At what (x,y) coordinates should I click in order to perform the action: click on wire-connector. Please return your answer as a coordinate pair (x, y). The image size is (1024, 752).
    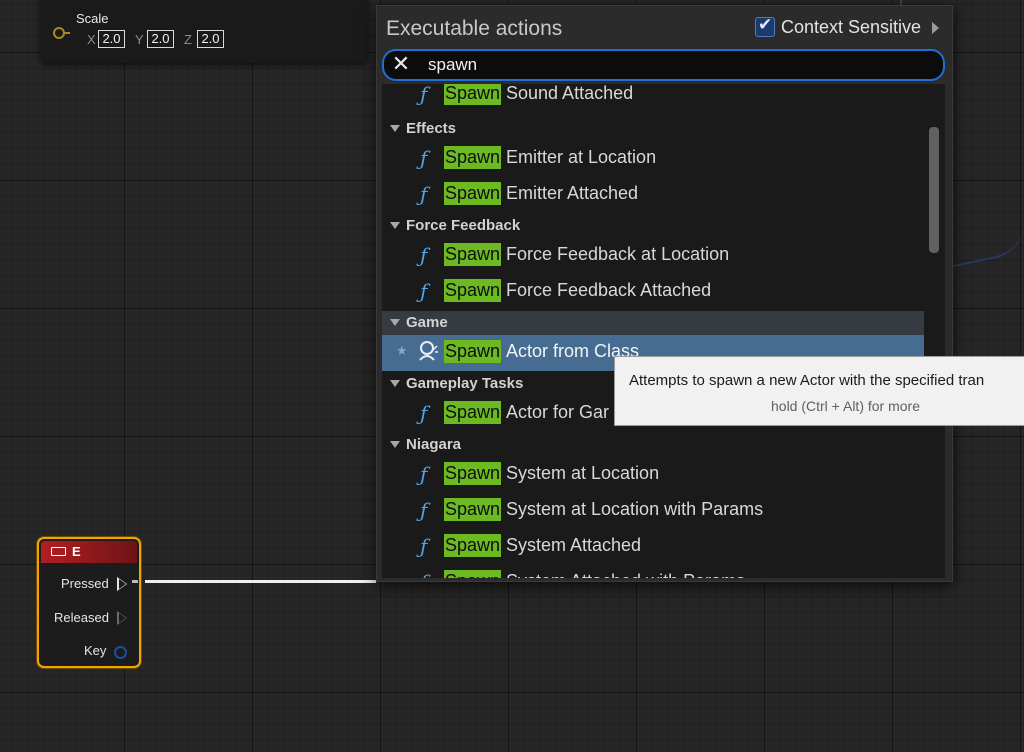
    Looking at the image, I should click on (135, 581).